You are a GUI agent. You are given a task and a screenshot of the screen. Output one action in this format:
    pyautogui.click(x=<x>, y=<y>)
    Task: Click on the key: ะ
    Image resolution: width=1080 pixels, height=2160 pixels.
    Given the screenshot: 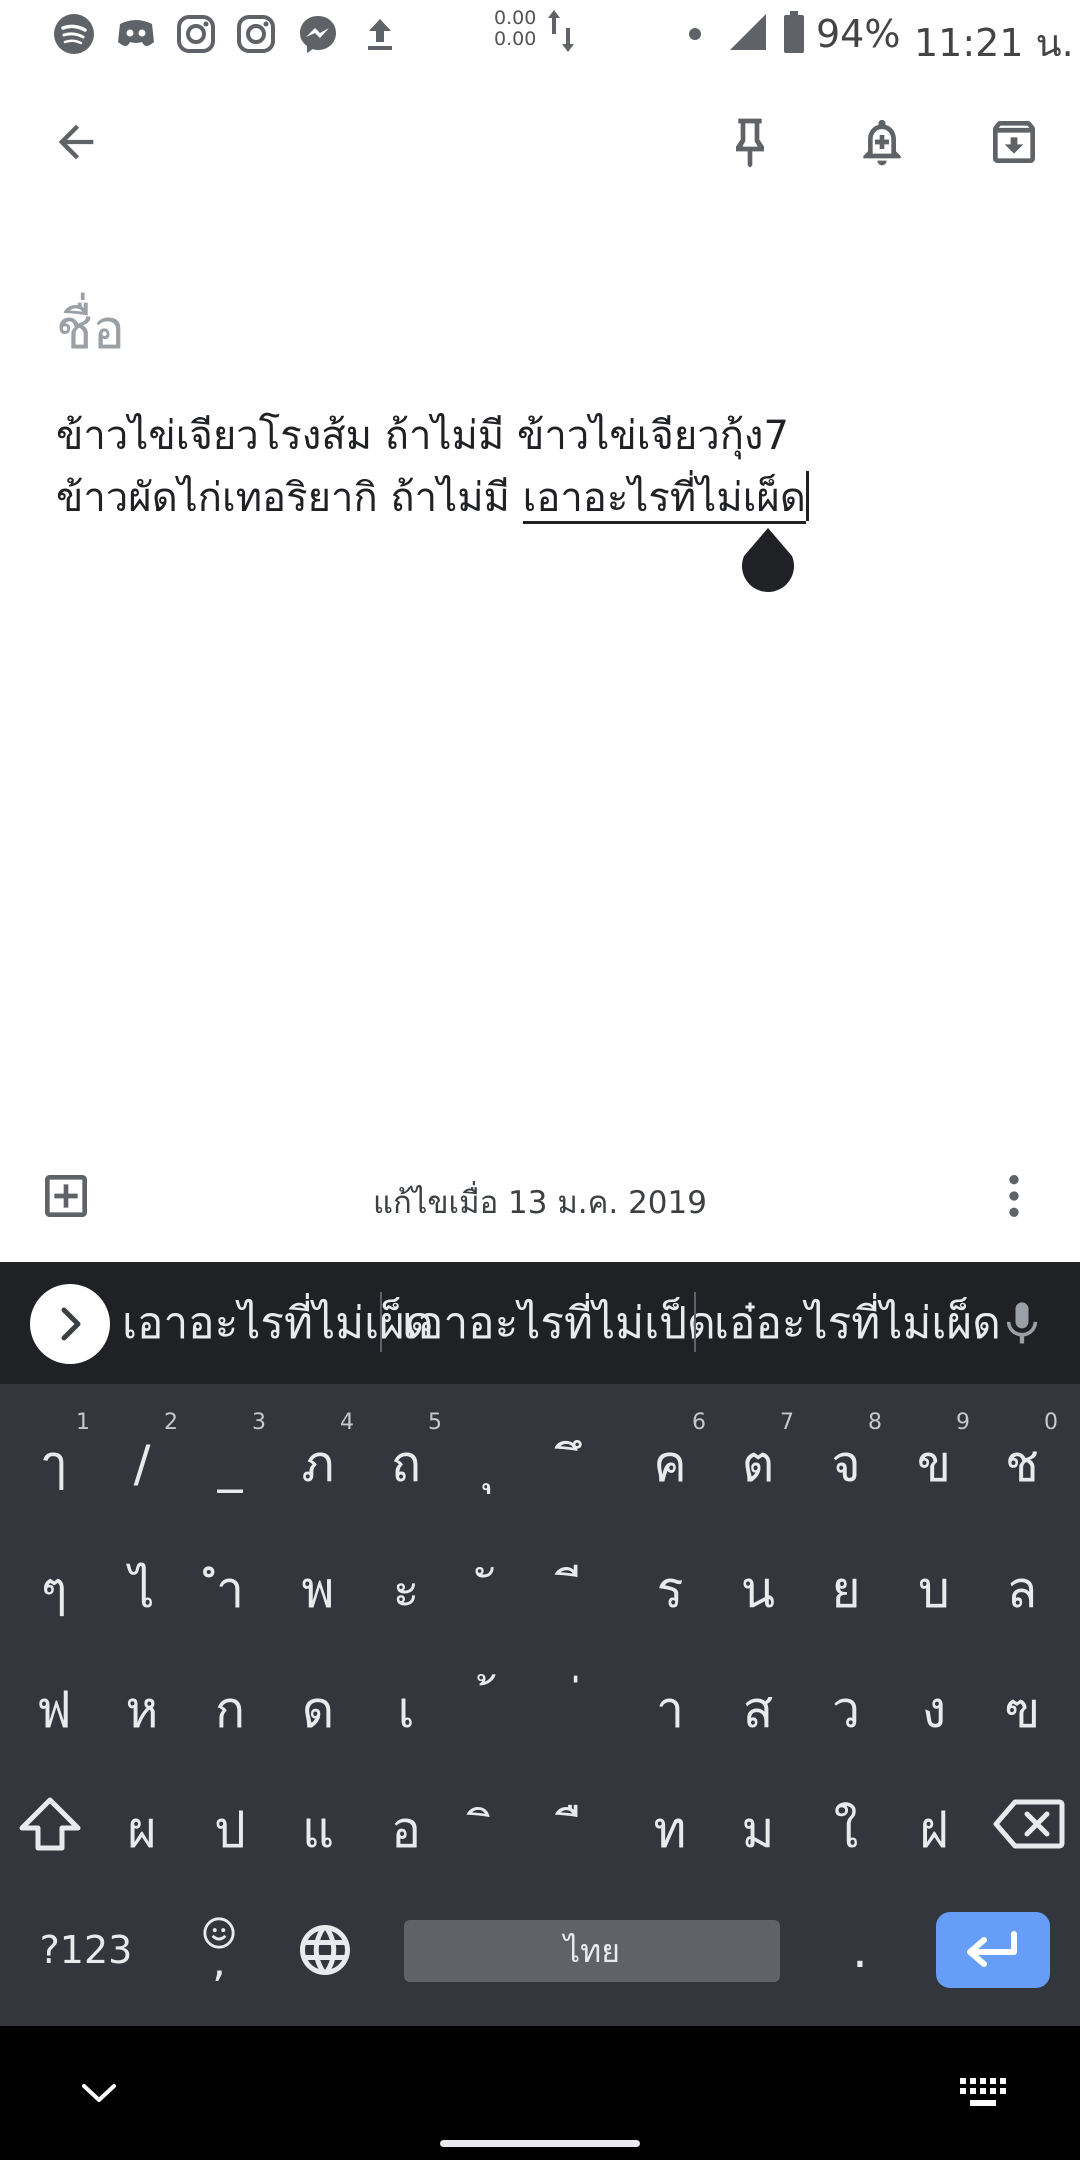 What is the action you would take?
    pyautogui.click(x=406, y=1584)
    